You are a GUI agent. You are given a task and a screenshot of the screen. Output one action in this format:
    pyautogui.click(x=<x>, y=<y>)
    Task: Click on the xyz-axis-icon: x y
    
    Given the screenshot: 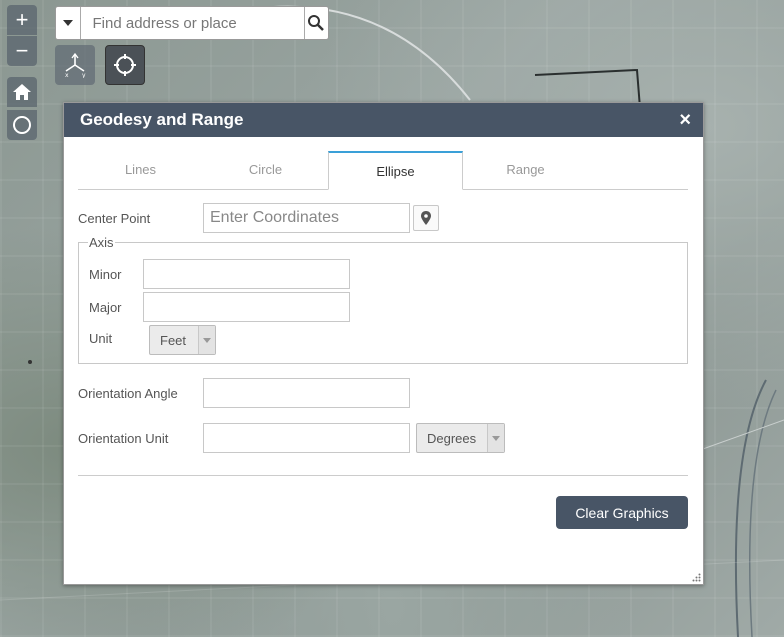 What is the action you would take?
    pyautogui.click(x=75, y=65)
    